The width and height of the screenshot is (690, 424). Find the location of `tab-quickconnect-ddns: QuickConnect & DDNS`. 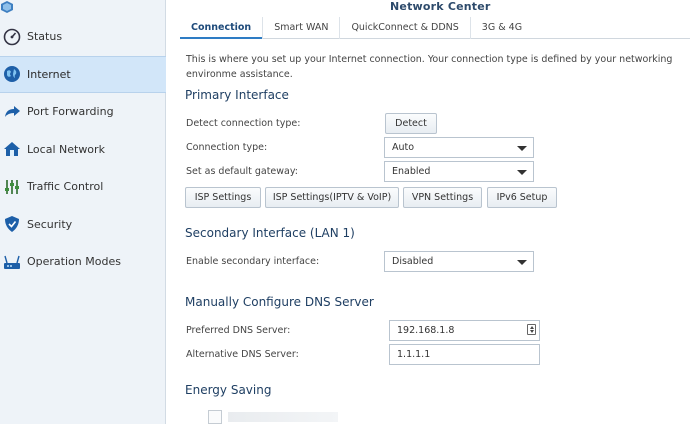

tab-quickconnect-ddns: QuickConnect & DDNS is located at coordinates (404, 28).